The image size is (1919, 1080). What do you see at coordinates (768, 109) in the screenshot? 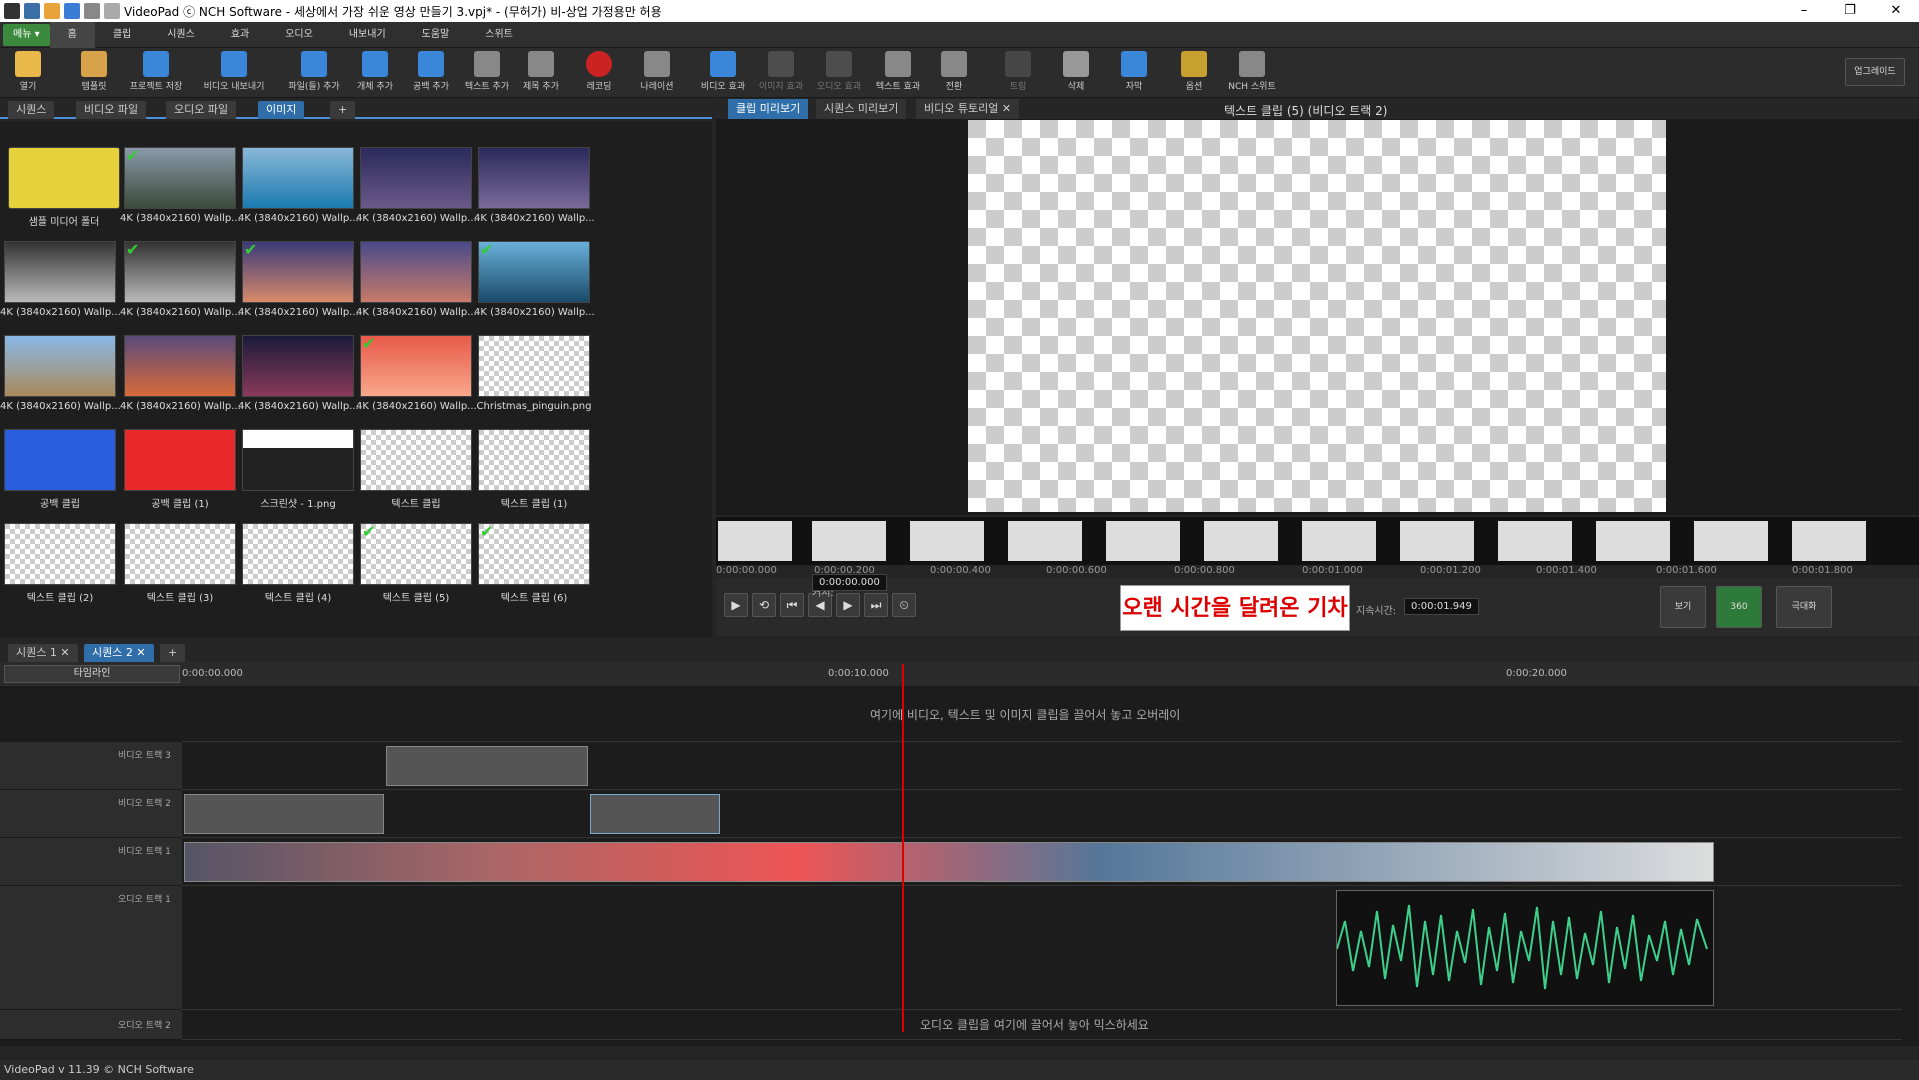
I see `tab-clip-preview: 클립 미리보기` at bounding box center [768, 109].